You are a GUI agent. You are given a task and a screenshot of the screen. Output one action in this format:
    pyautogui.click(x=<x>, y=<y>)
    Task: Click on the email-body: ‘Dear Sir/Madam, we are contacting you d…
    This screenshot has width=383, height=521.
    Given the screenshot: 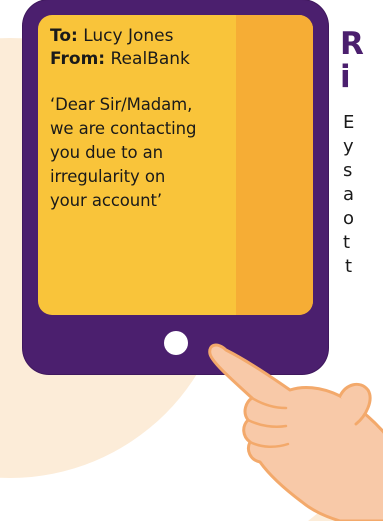 What is the action you would take?
    pyautogui.click(x=150, y=153)
    